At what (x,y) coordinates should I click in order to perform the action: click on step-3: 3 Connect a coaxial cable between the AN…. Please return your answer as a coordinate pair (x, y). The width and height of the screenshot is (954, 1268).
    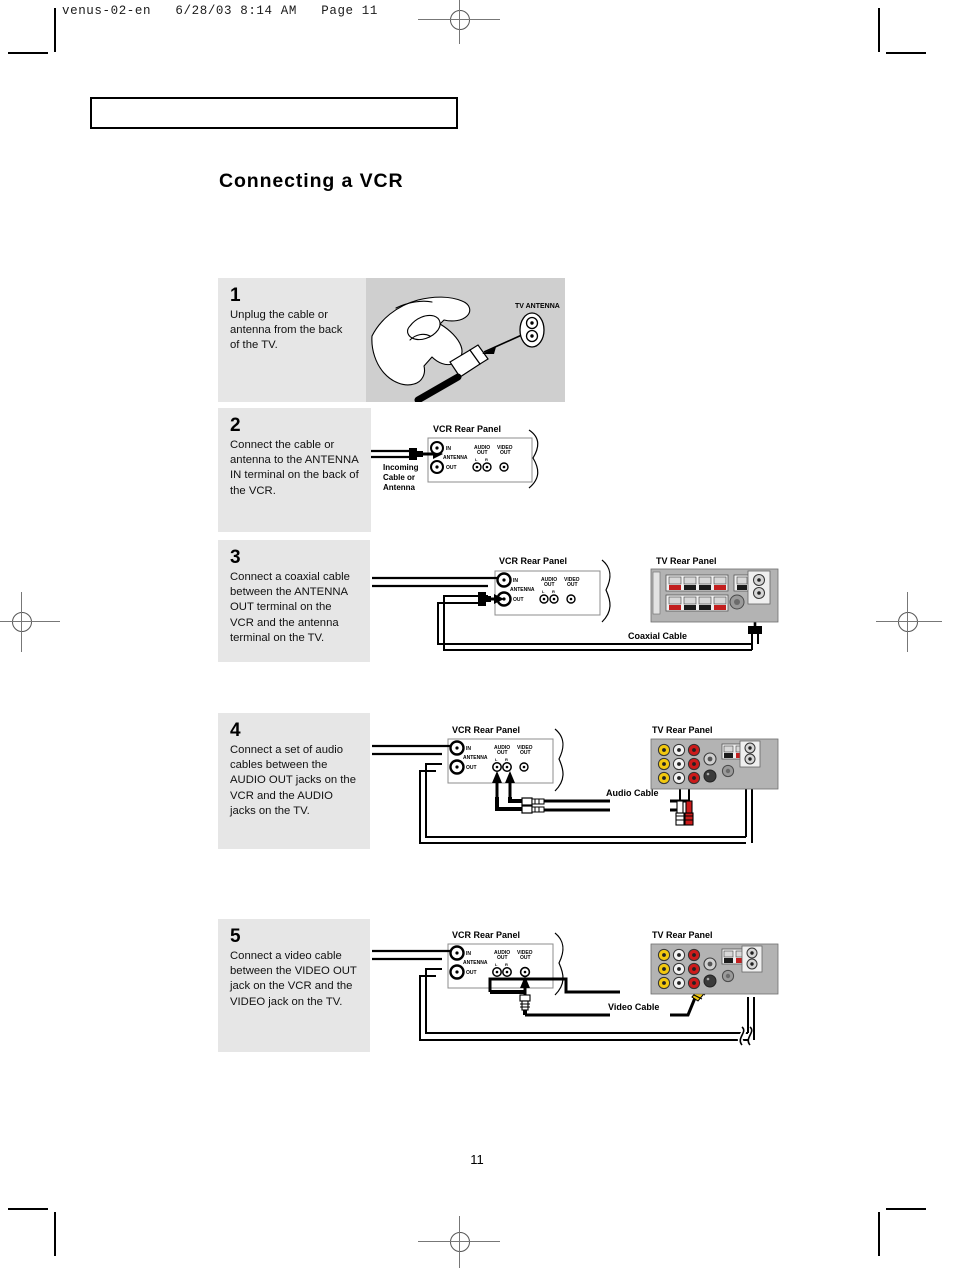
    Looking at the image, I should click on (513, 601).